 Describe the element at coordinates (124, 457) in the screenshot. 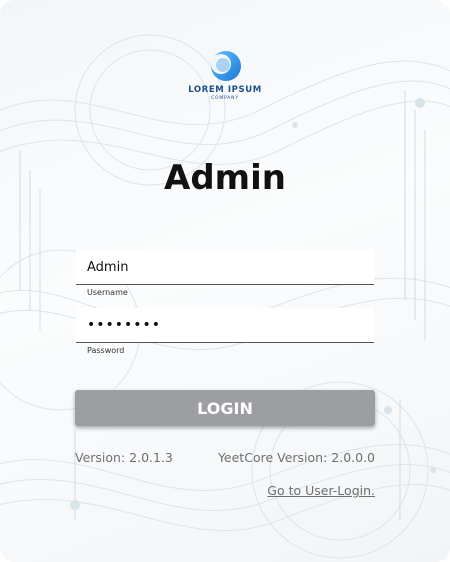

I see `app-version: Version: 2.0.1.3` at that location.